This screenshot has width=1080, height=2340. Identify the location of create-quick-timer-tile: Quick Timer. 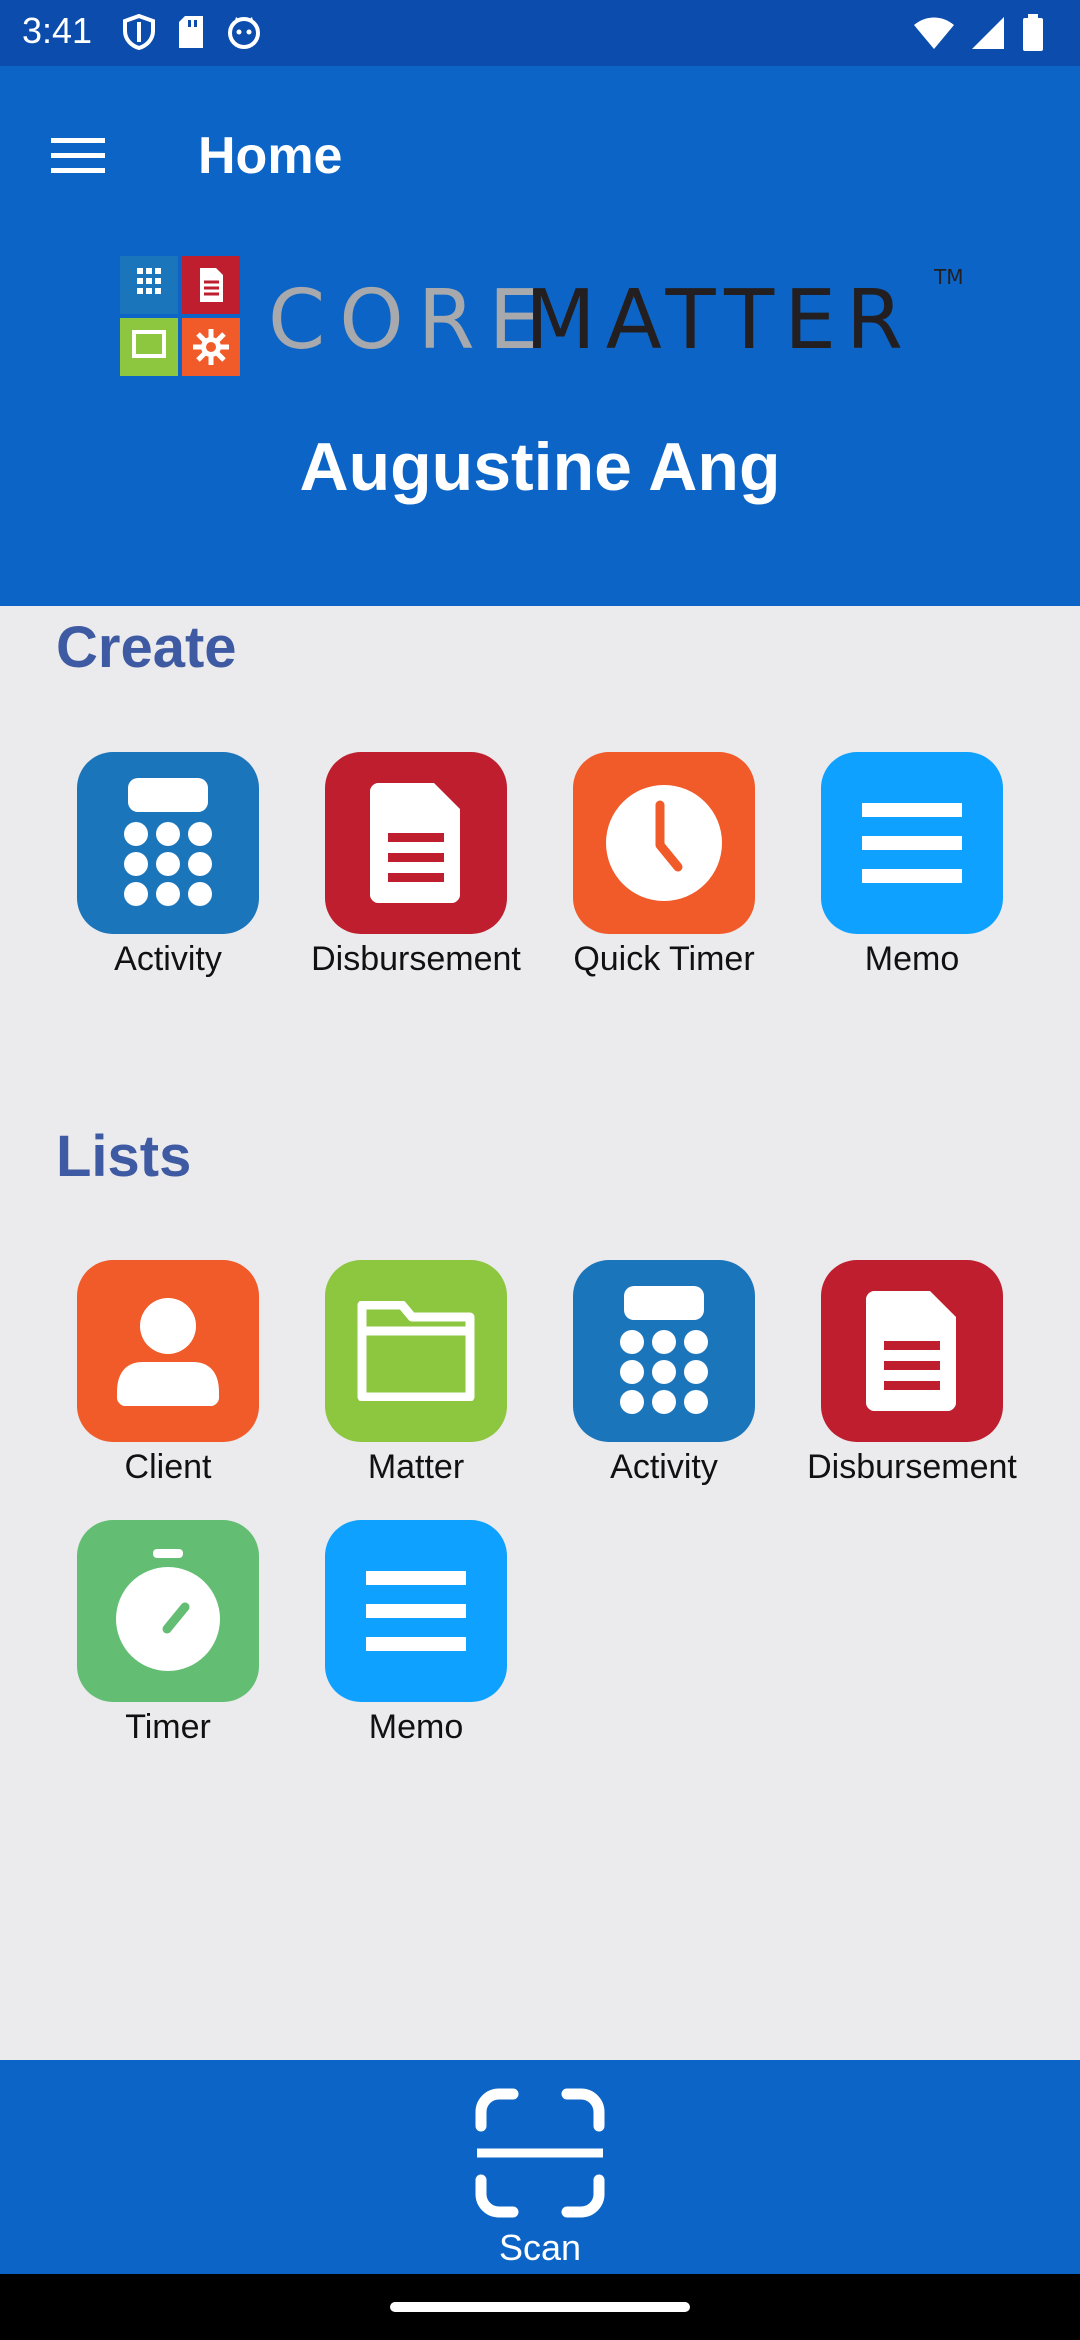
(664, 865).